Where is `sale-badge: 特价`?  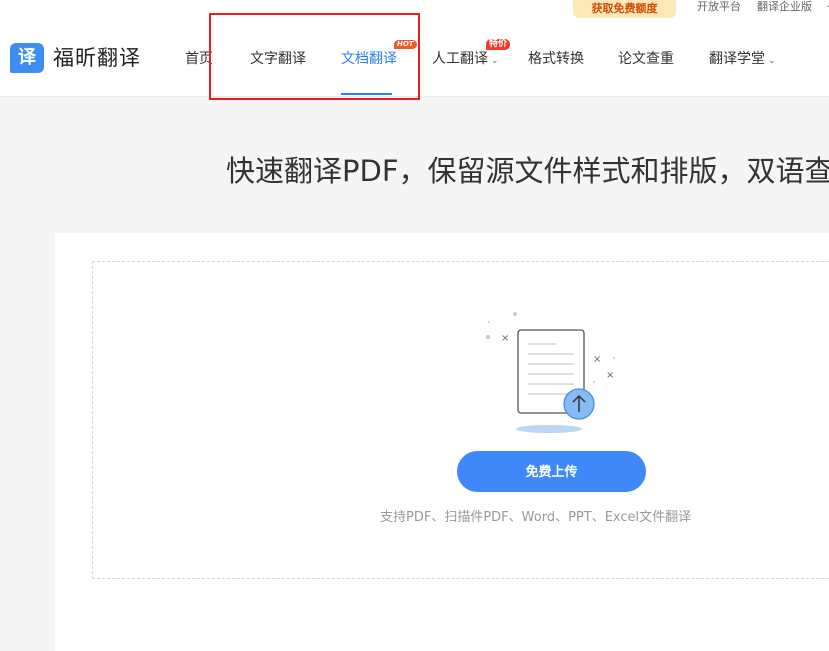
sale-badge: 特价 is located at coordinates (498, 44).